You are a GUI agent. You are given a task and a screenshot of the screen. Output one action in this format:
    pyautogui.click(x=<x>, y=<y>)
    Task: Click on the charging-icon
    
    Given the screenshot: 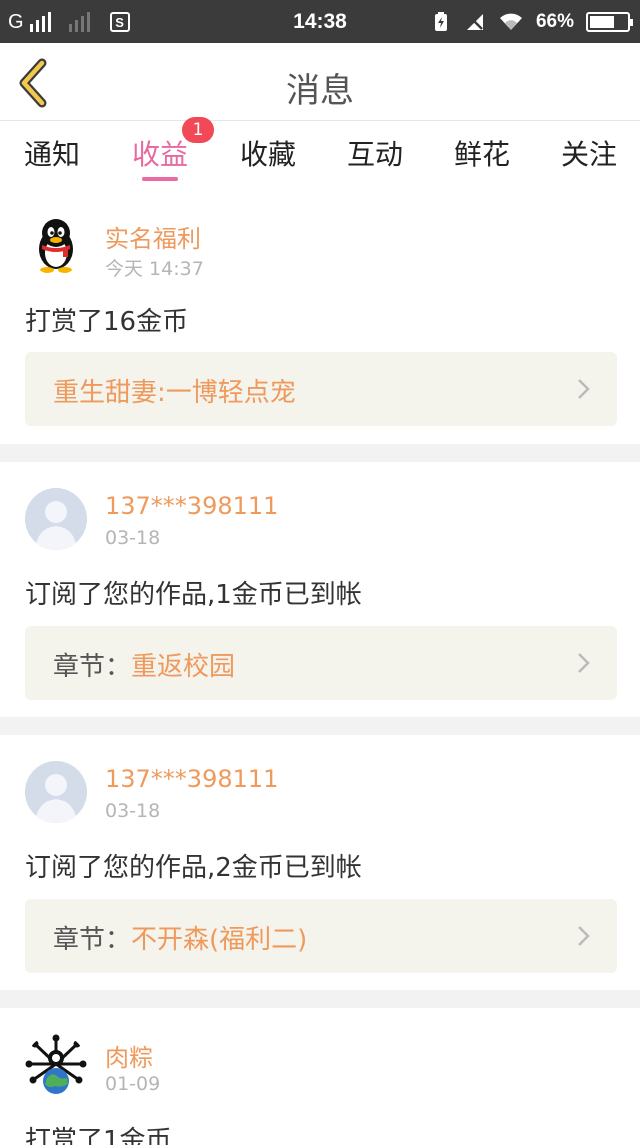 What is the action you would take?
    pyautogui.click(x=440, y=21)
    